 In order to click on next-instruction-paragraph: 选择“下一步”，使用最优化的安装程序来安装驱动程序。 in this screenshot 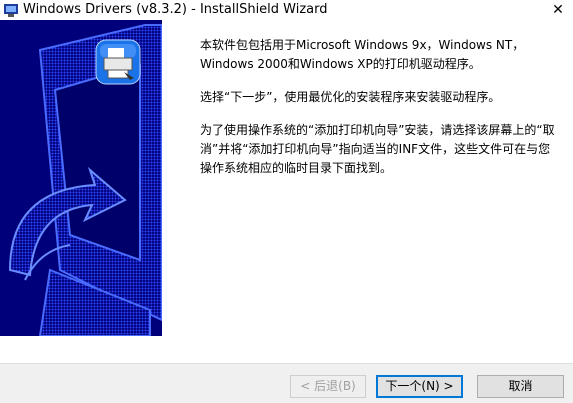, I will do `click(350, 97)`.